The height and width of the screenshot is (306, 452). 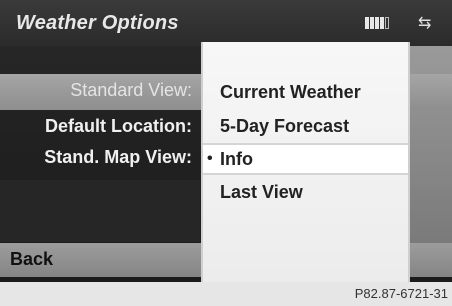 I want to click on figure-footer: P82.87-6721-31, so click(x=226, y=294).